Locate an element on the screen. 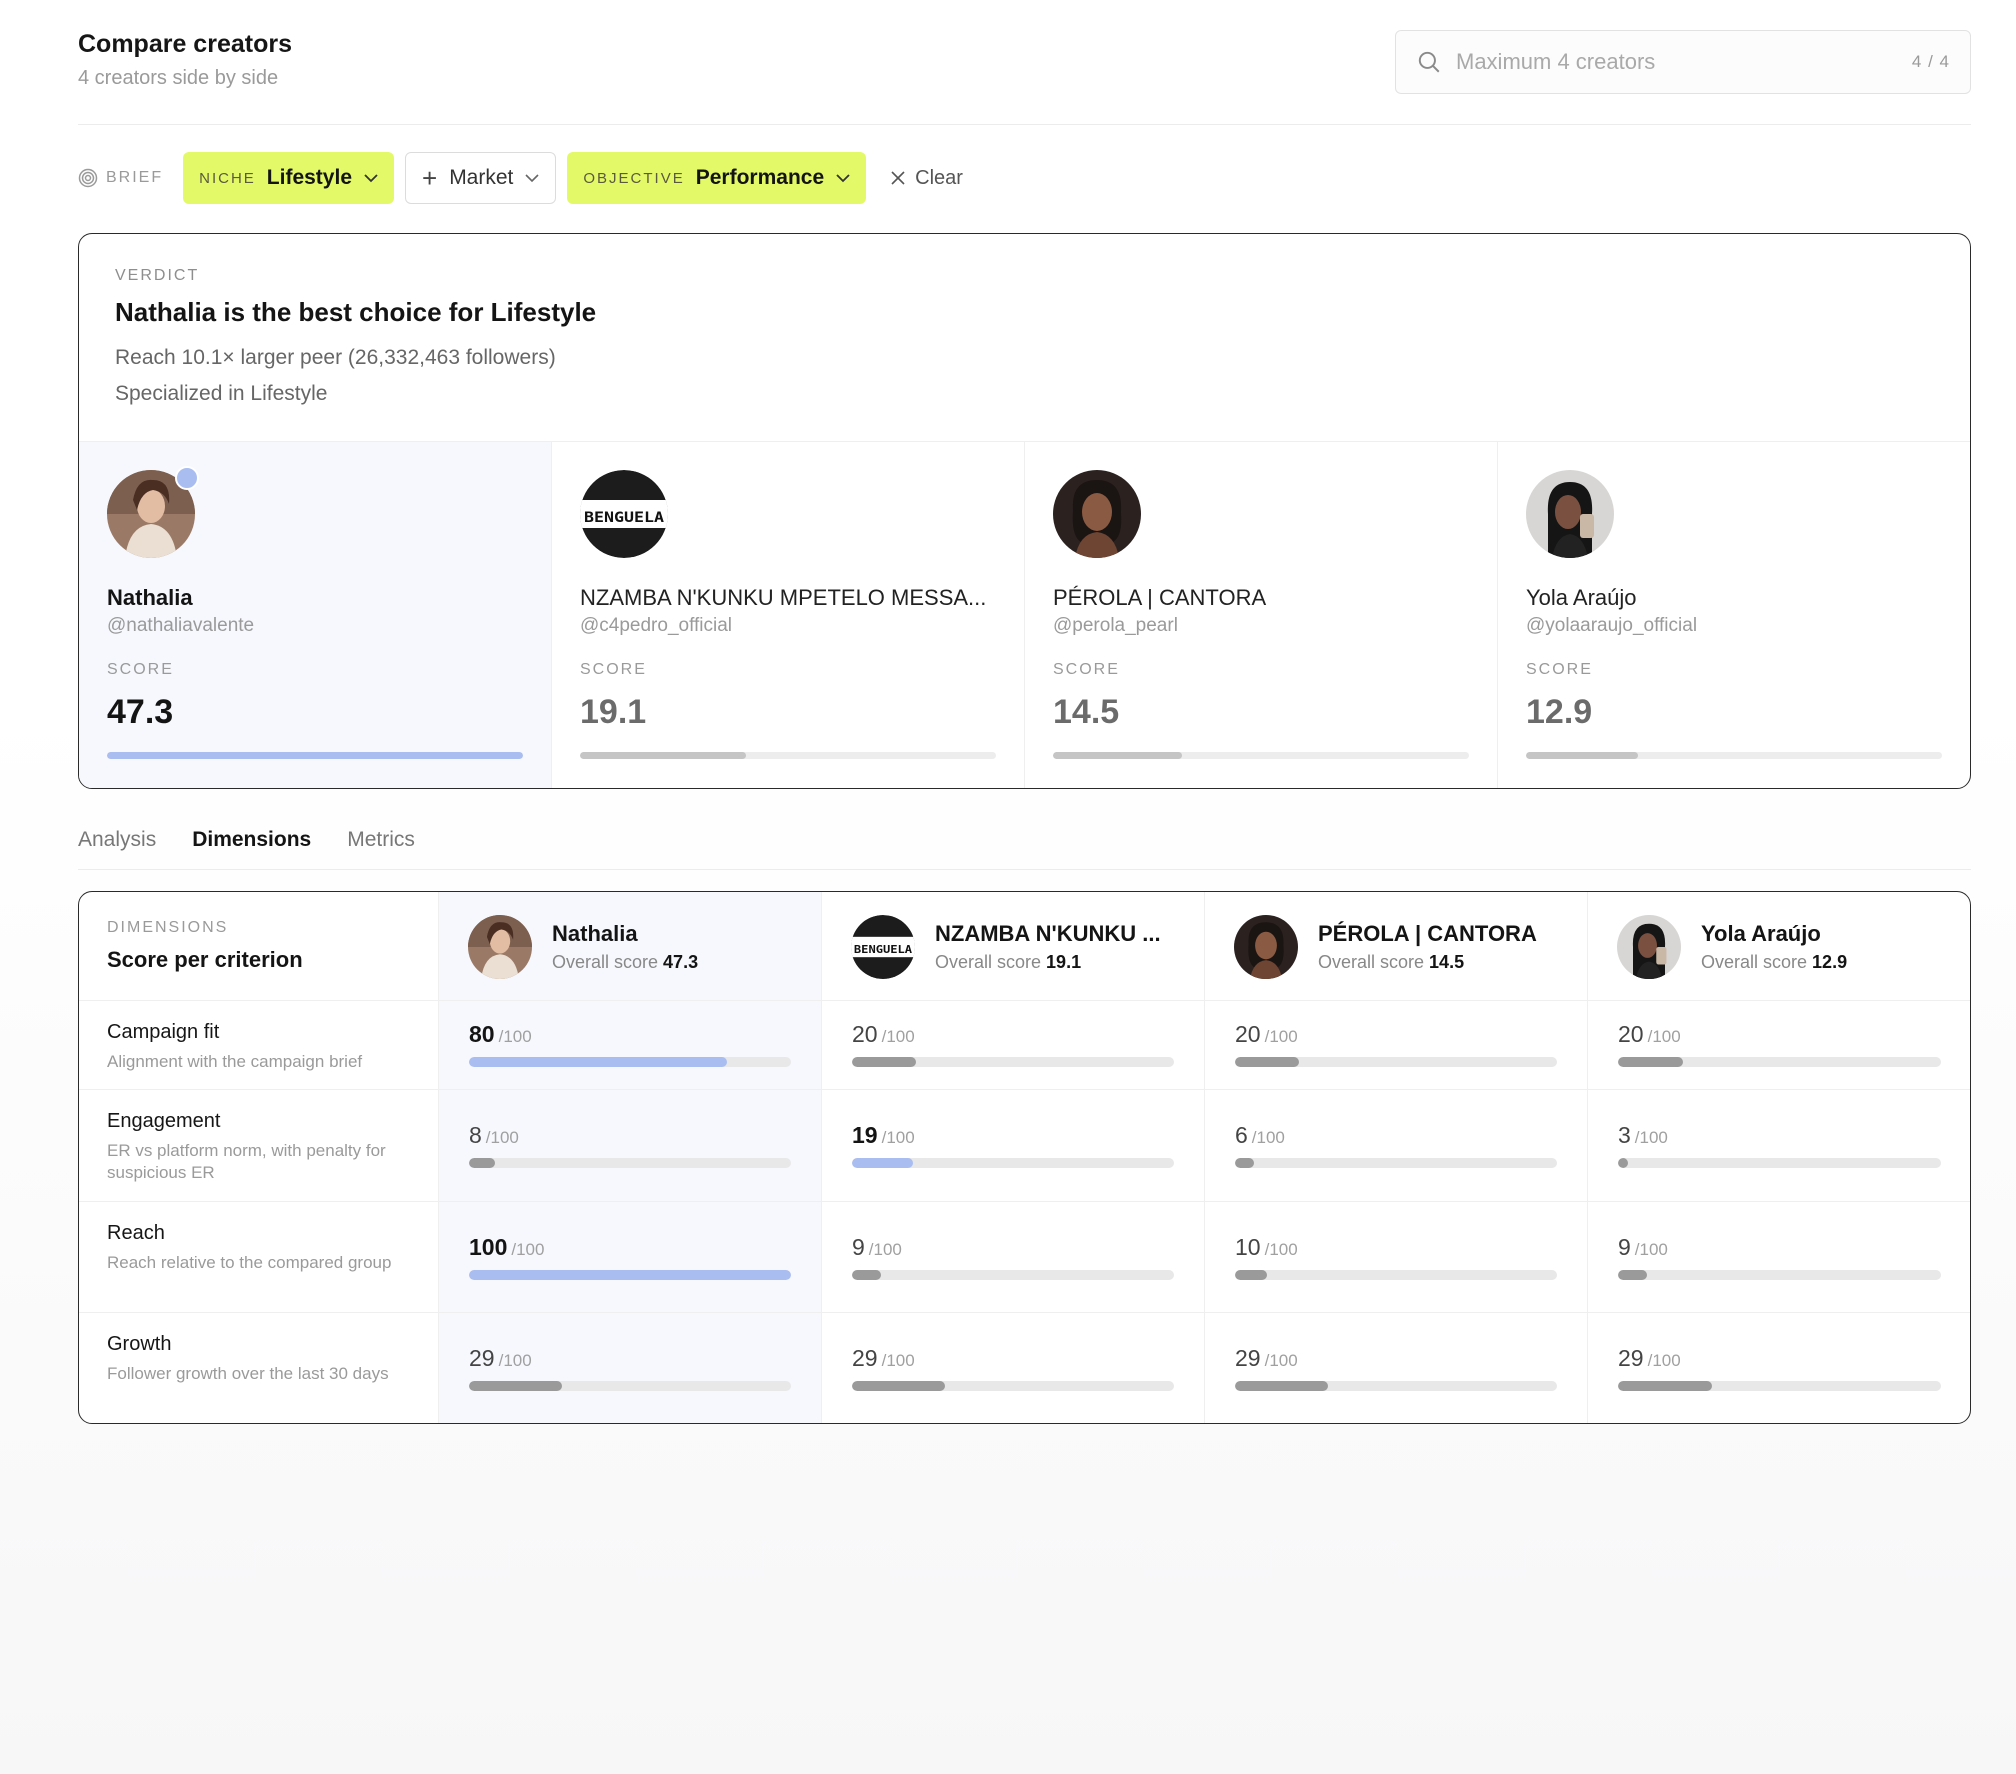  search-input is located at coordinates (1684, 62).